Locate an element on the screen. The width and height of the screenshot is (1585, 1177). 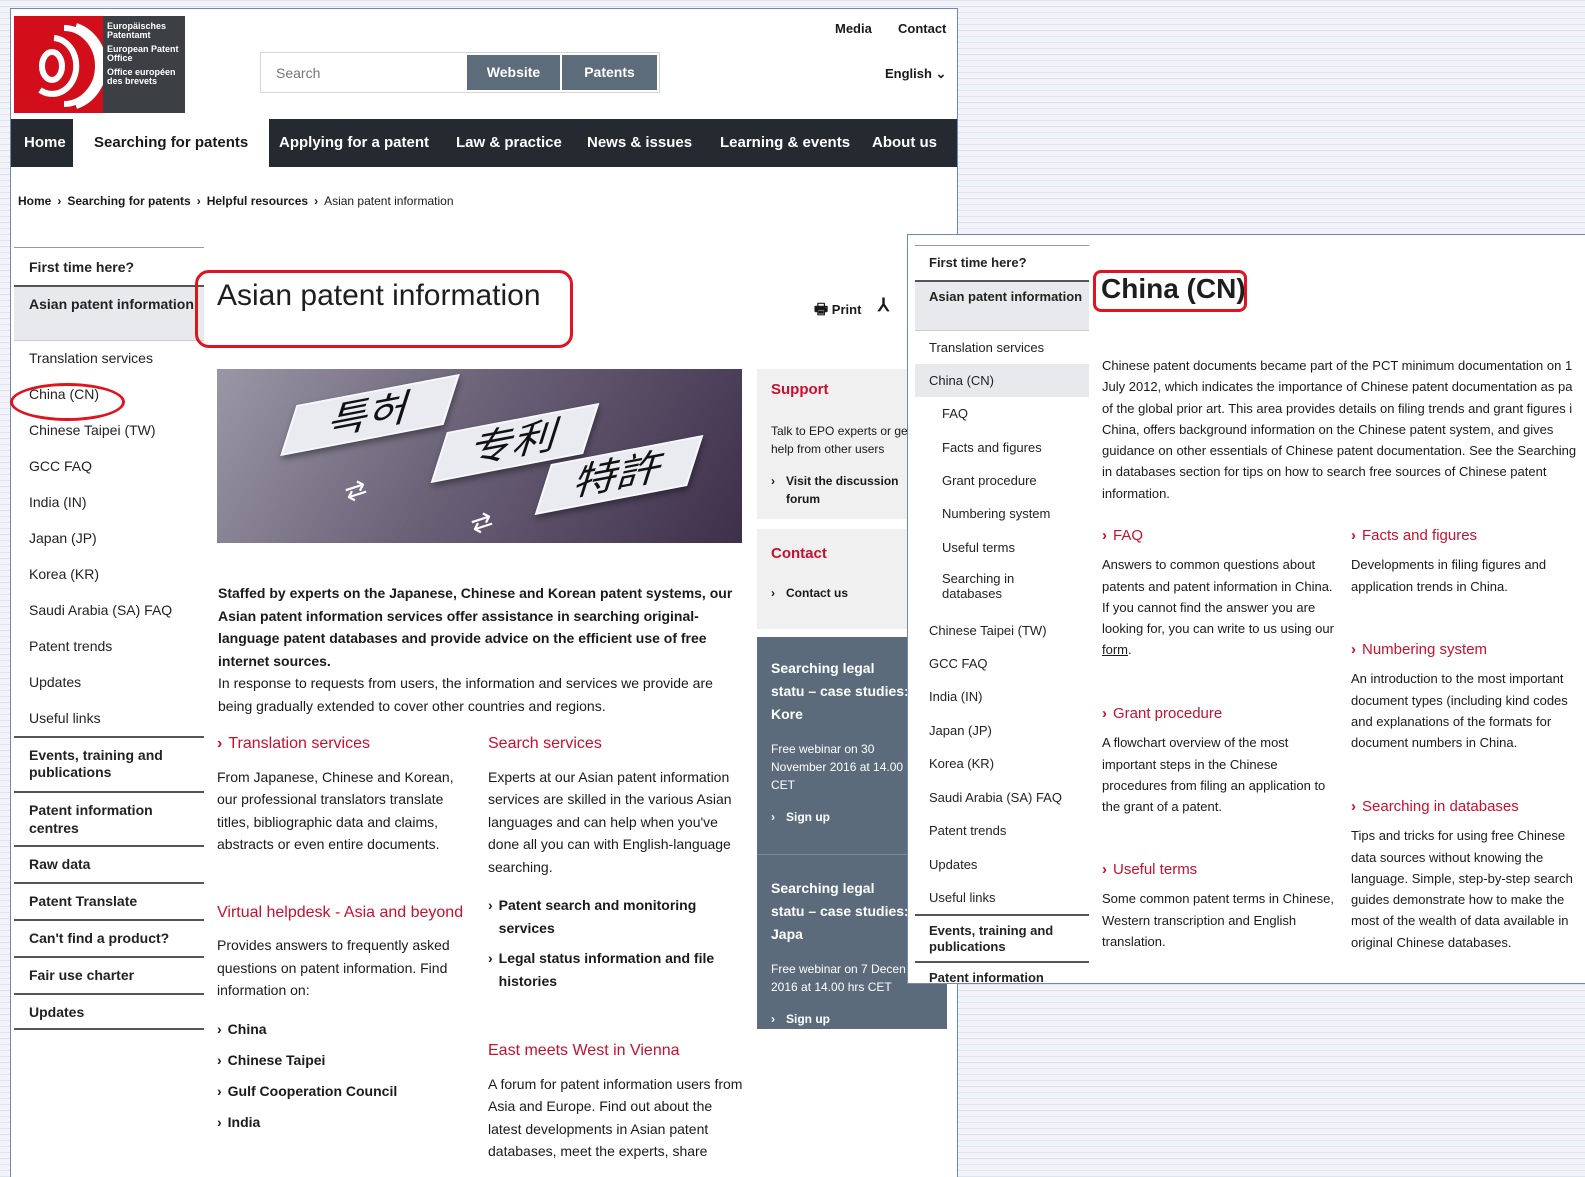
sidebar2-item-chinese-taipei: Chinese Taipei (TW) is located at coordinates (1002, 630).